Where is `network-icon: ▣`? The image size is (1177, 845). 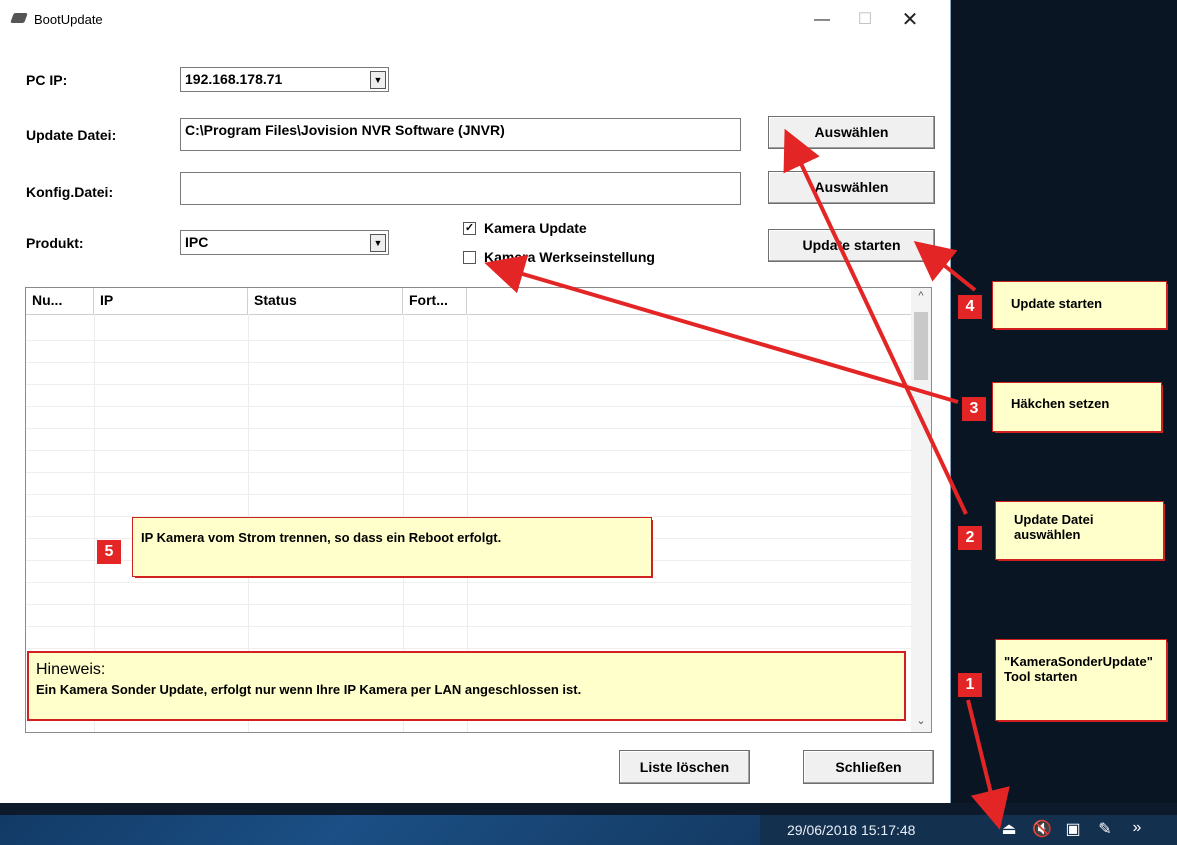 network-icon: ▣ is located at coordinates (1073, 829).